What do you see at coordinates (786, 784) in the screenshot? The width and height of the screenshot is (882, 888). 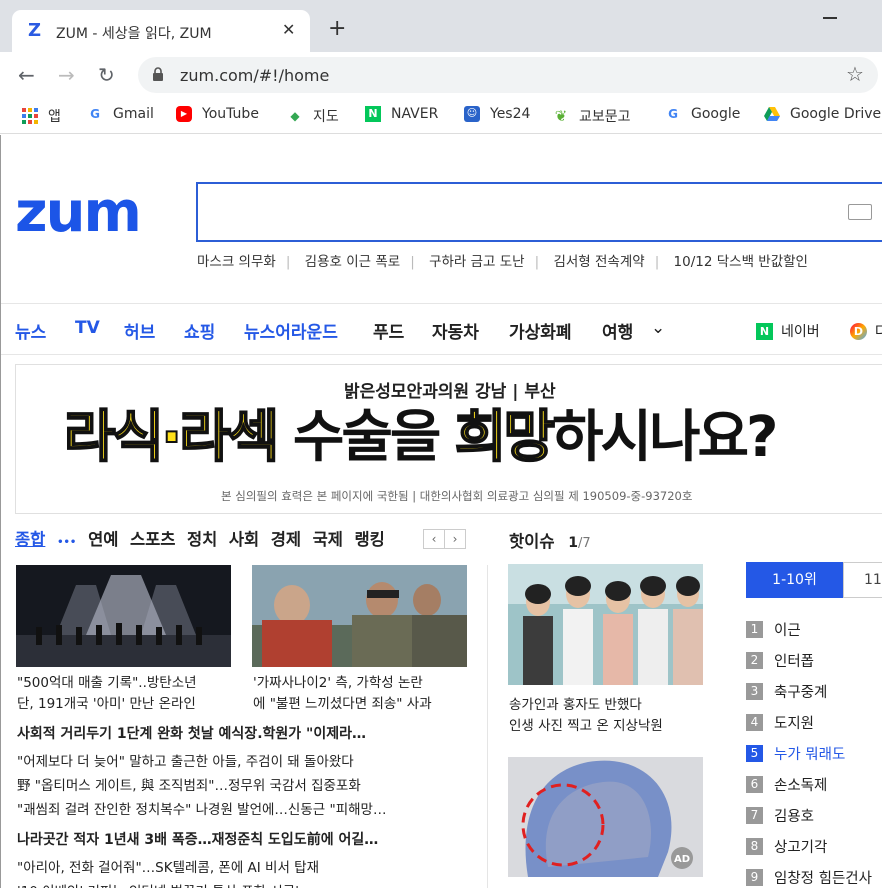 I see `ranking-item: 6 손소독제` at bounding box center [786, 784].